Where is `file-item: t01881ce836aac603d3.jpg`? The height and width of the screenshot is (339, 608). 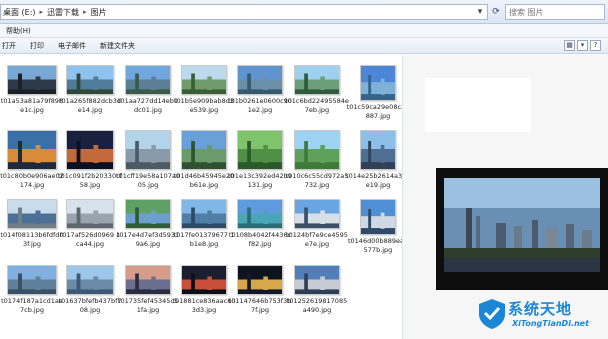
file-item: t01881ce836aac603d3.jpg is located at coordinates (204, 289).